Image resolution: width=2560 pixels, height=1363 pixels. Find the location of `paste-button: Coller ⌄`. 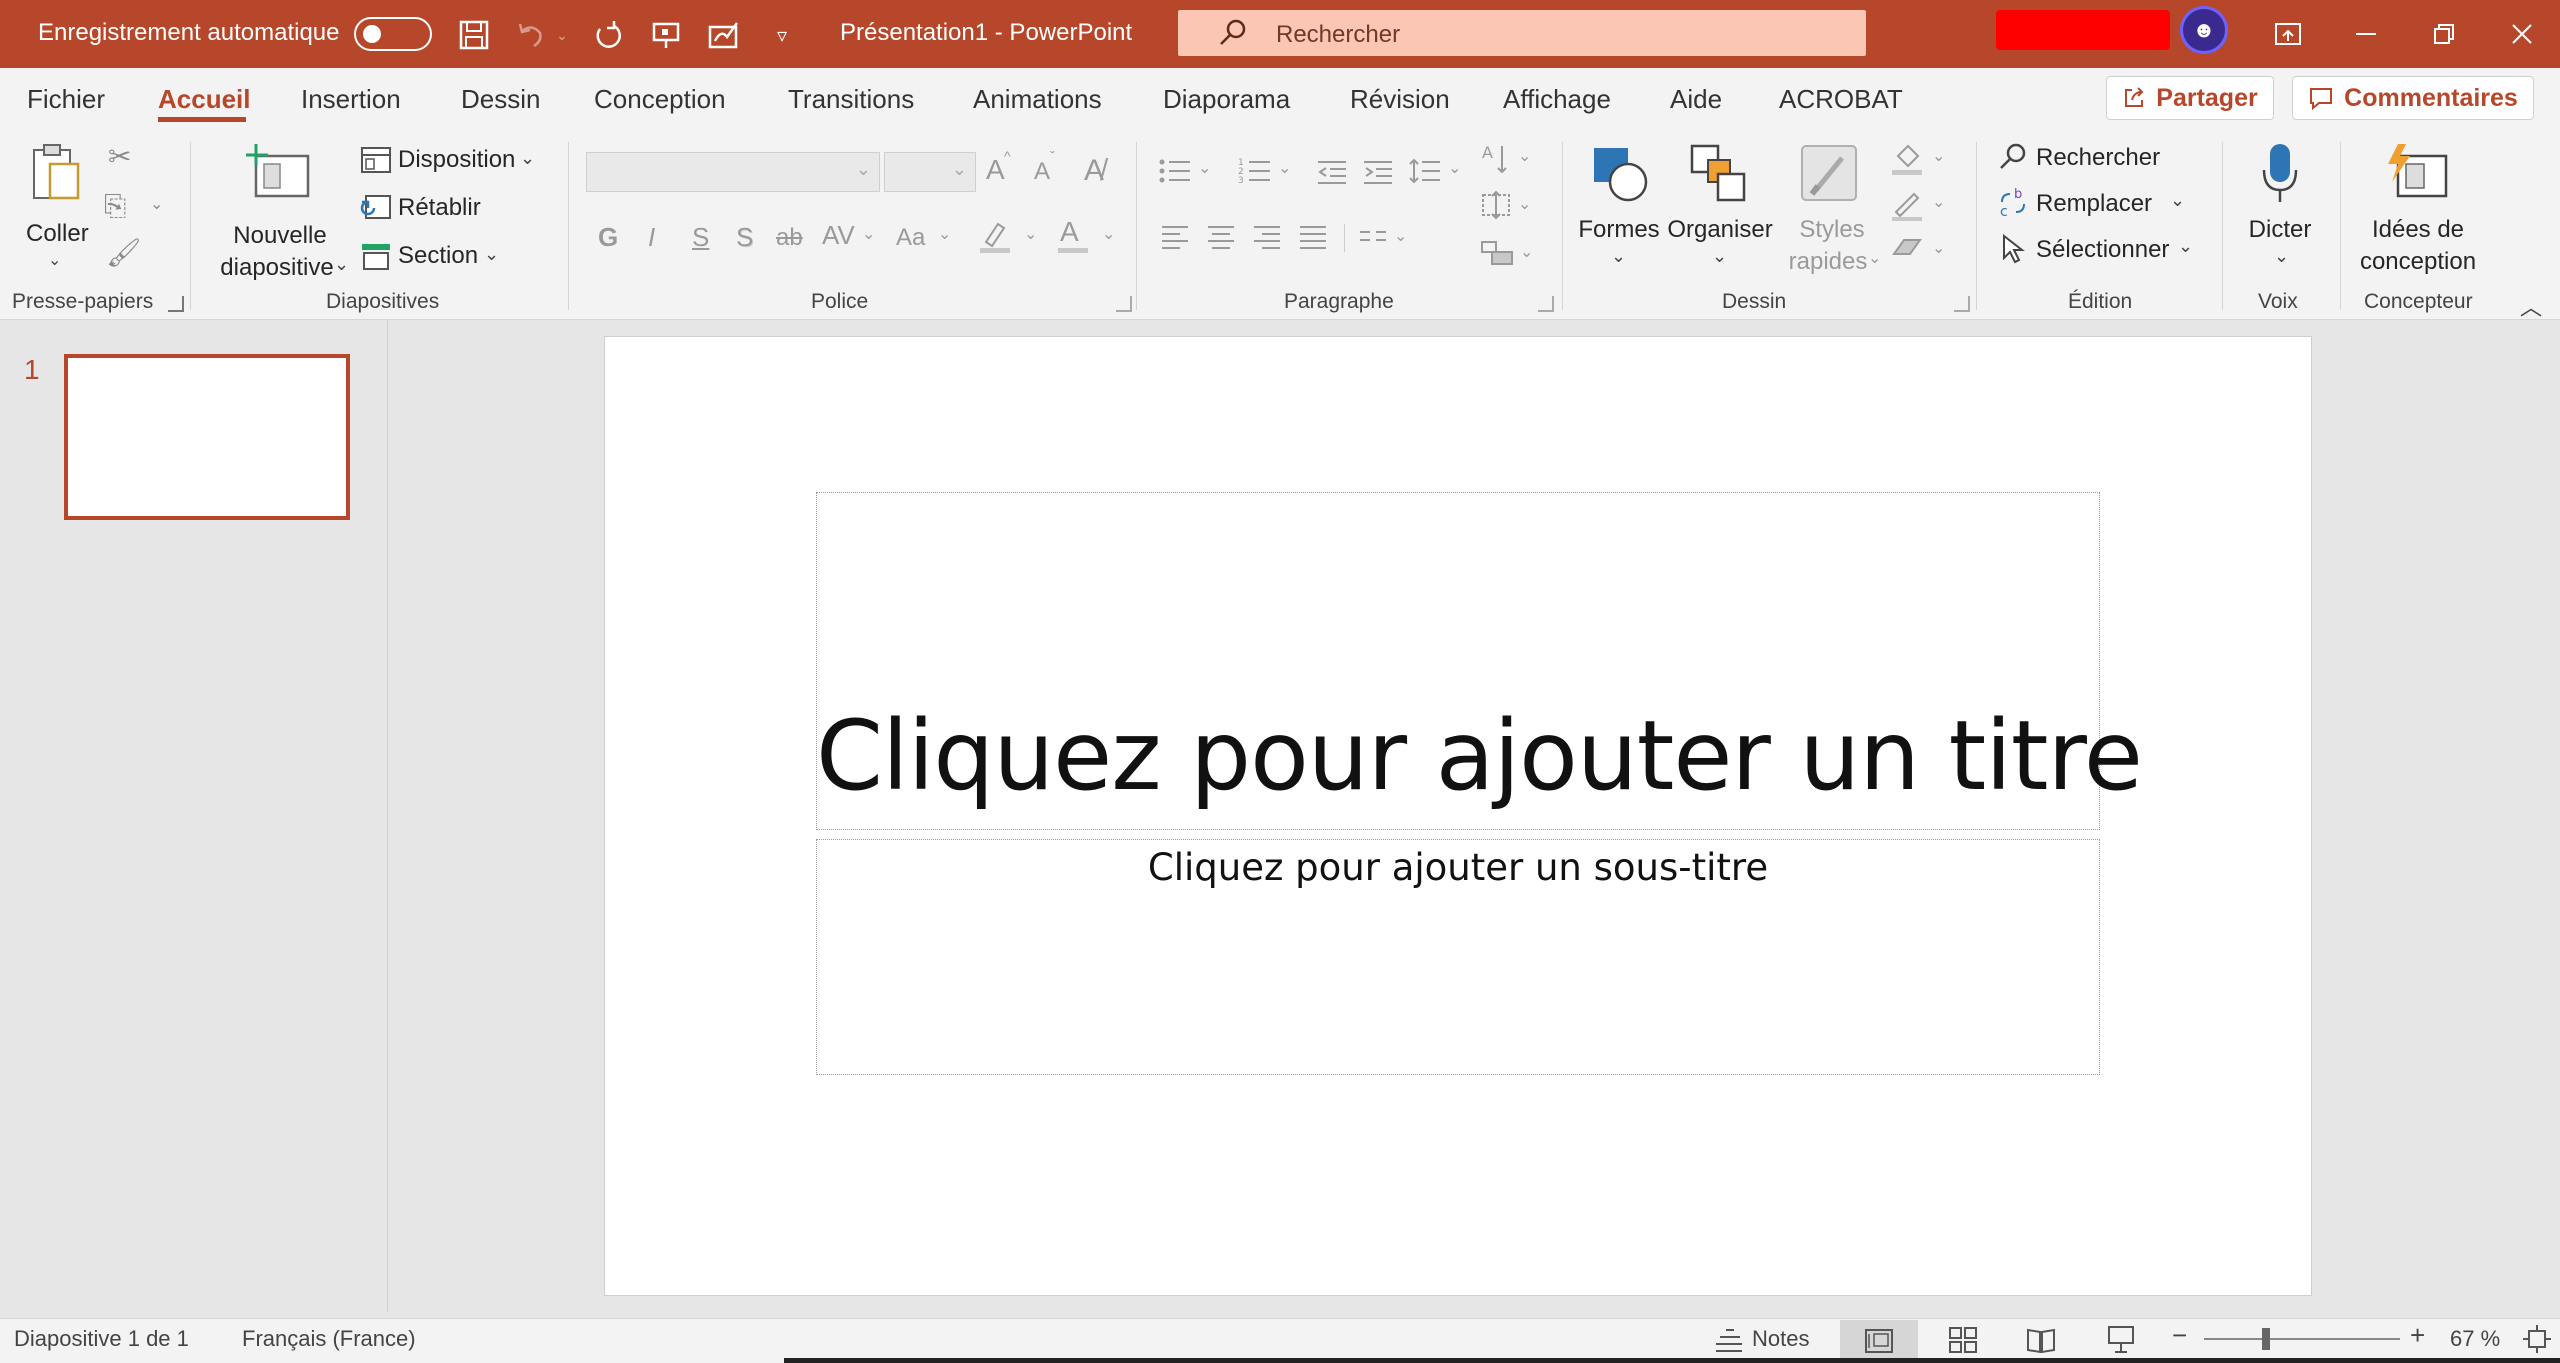

paste-button: Coller ⌄ is located at coordinates (57, 205).